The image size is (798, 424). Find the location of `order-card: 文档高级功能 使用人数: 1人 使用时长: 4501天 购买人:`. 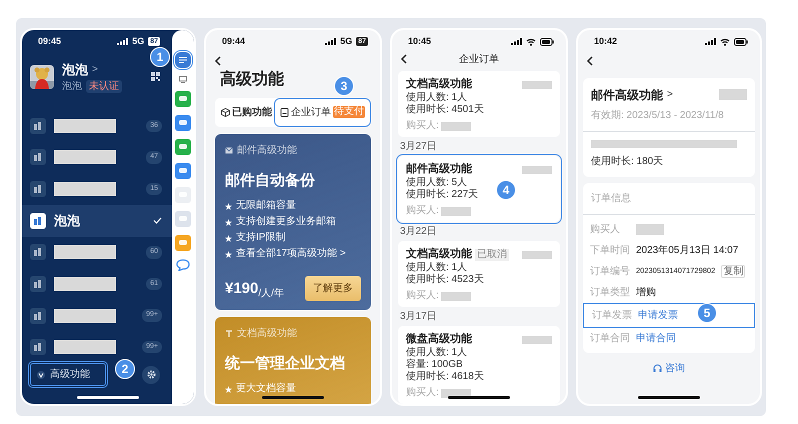

order-card: 文档高级功能 使用人数: 1人 使用时长: 4501天 购买人: is located at coordinates (479, 104).